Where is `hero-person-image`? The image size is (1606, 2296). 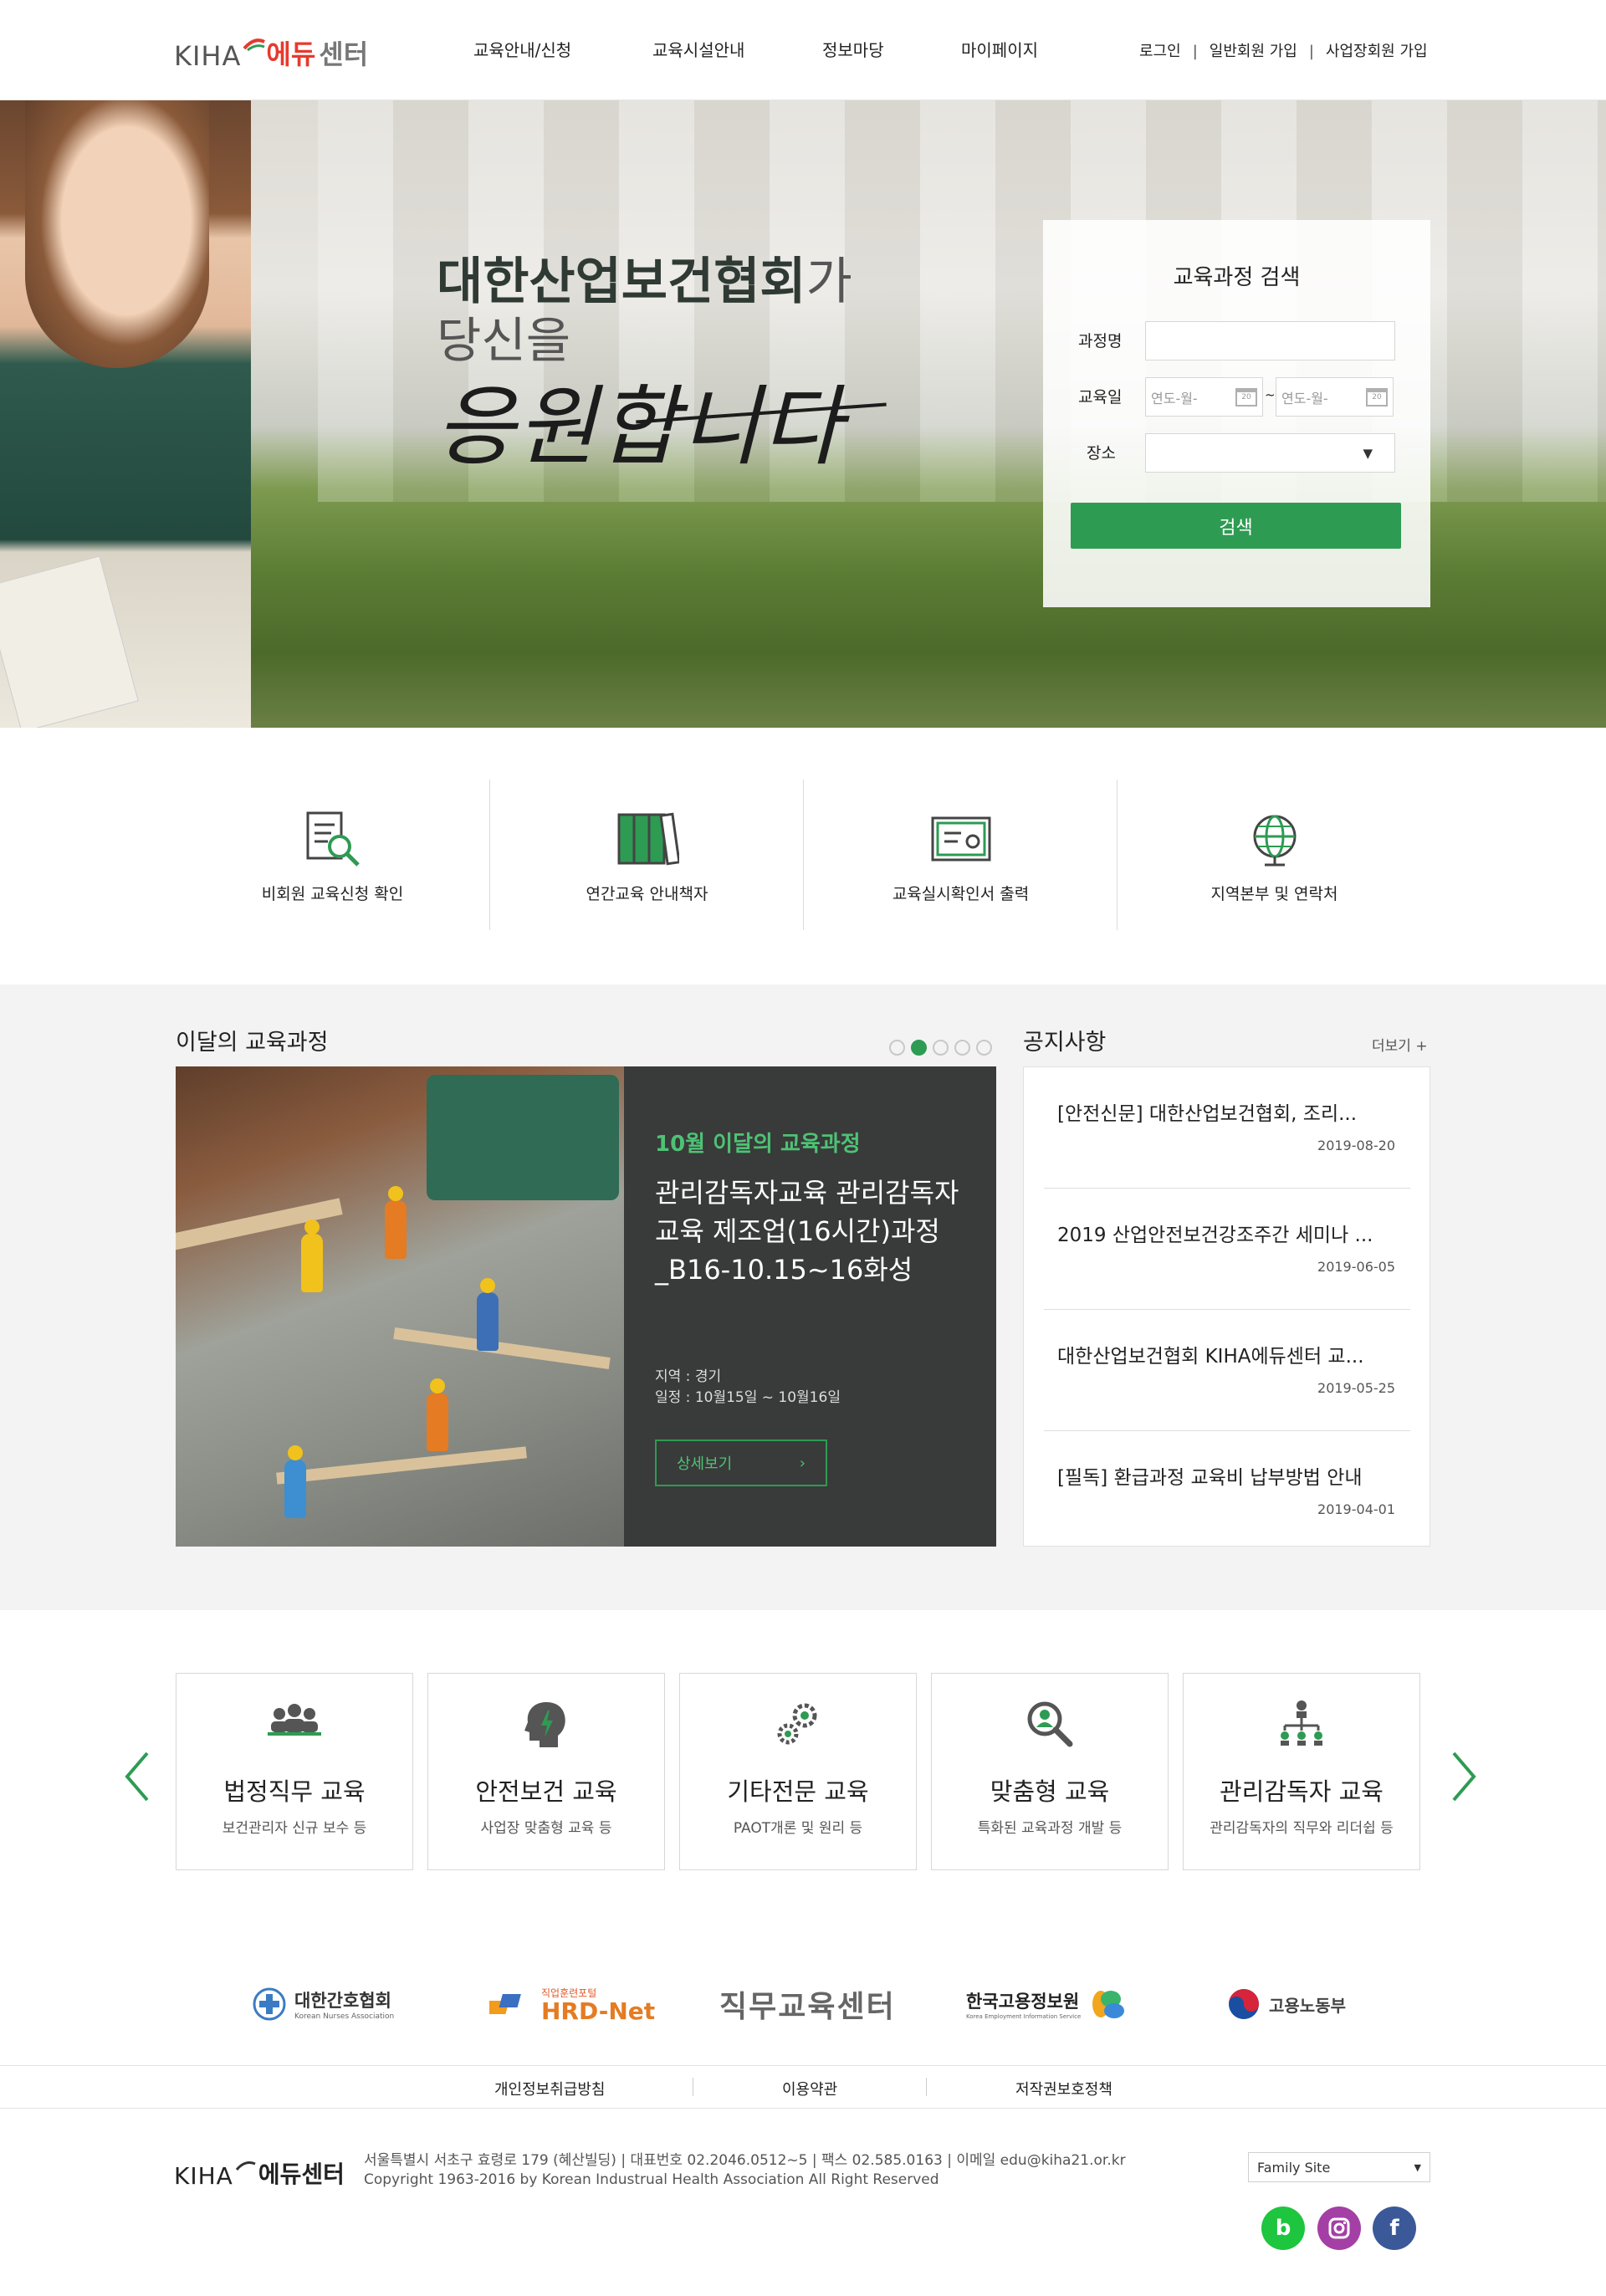 hero-person-image is located at coordinates (125, 414).